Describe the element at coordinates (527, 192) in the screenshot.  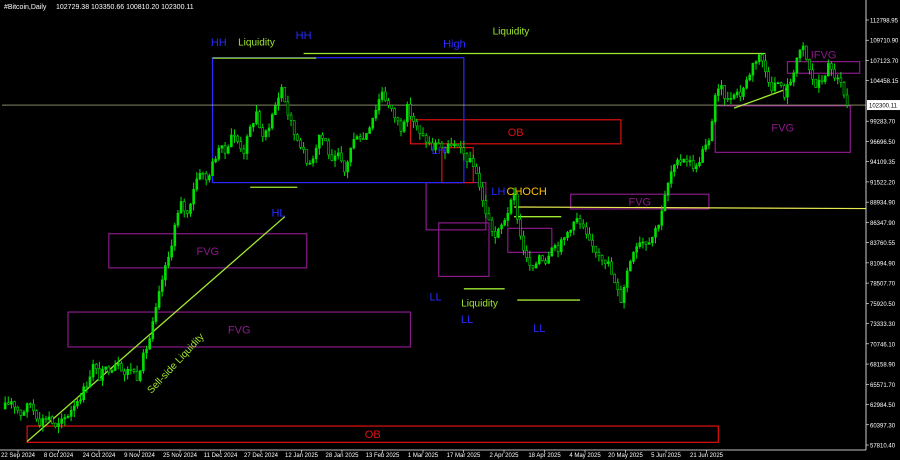
I see `choch-label: CHOCH` at that location.